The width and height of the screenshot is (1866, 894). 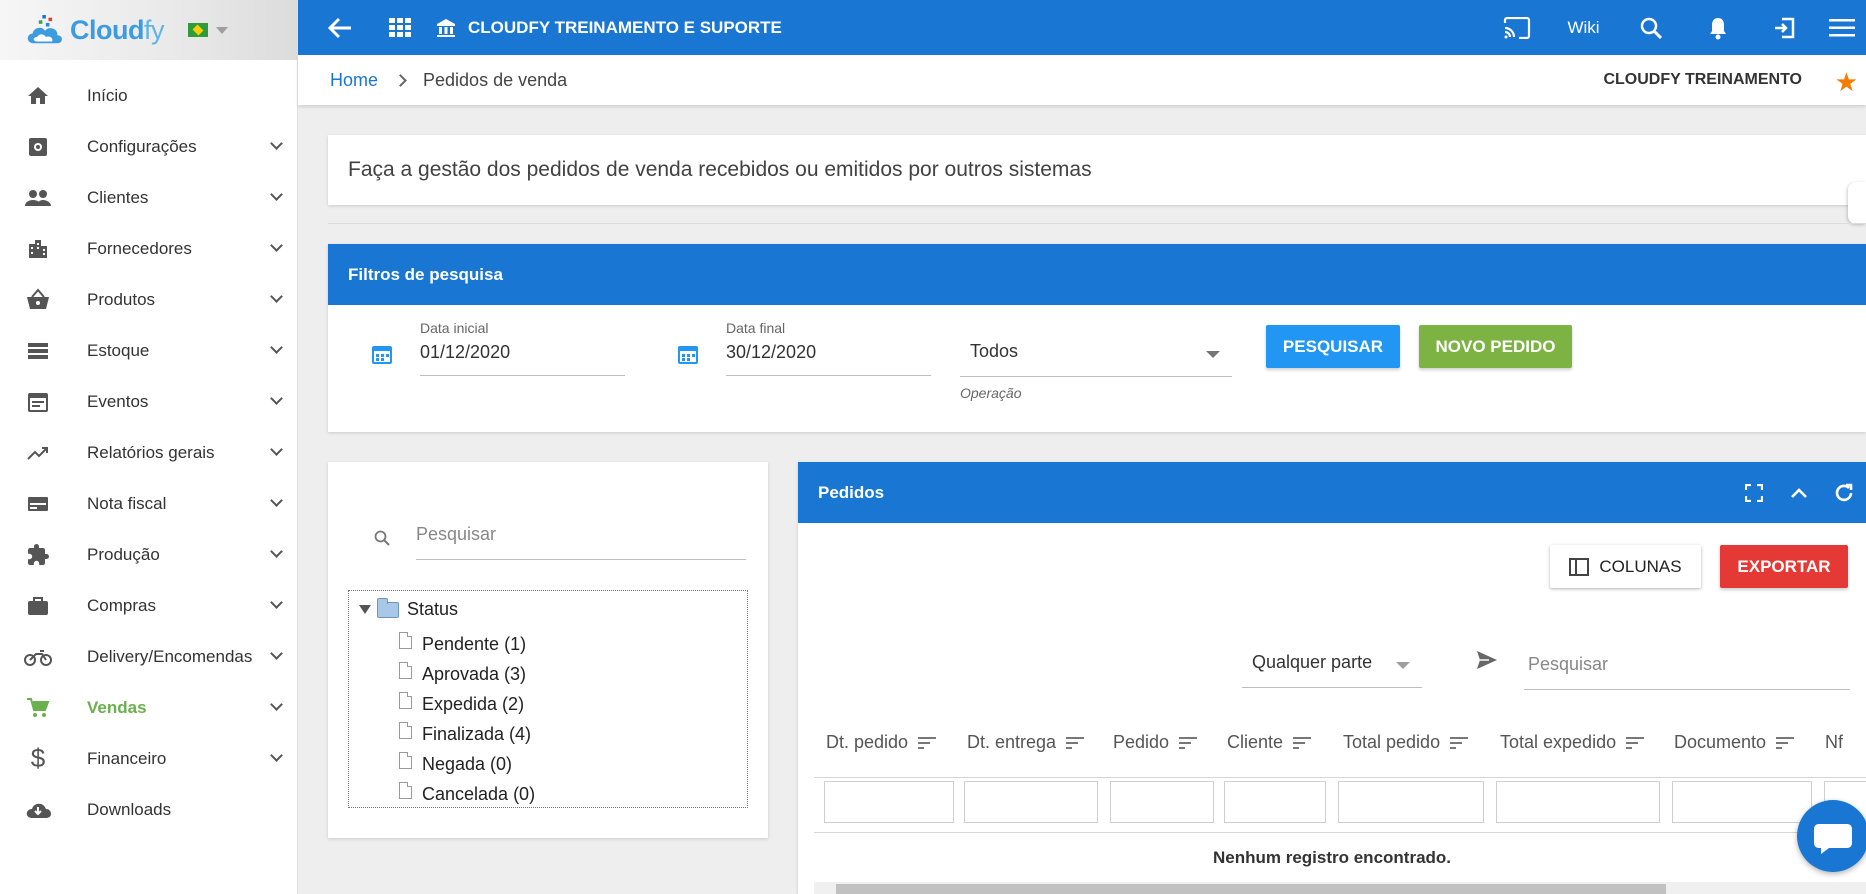 I want to click on wiki-link: Wiki, so click(x=1583, y=28).